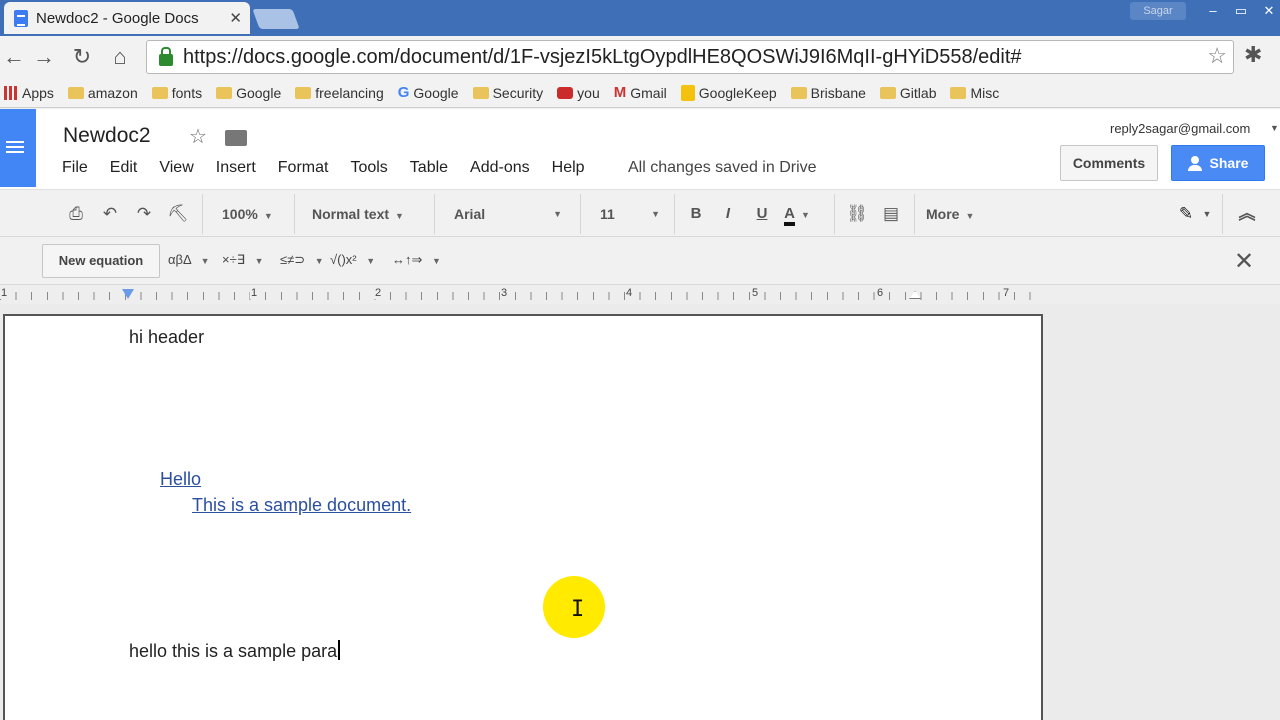  I want to click on ruler-label: 1, so click(254, 293).